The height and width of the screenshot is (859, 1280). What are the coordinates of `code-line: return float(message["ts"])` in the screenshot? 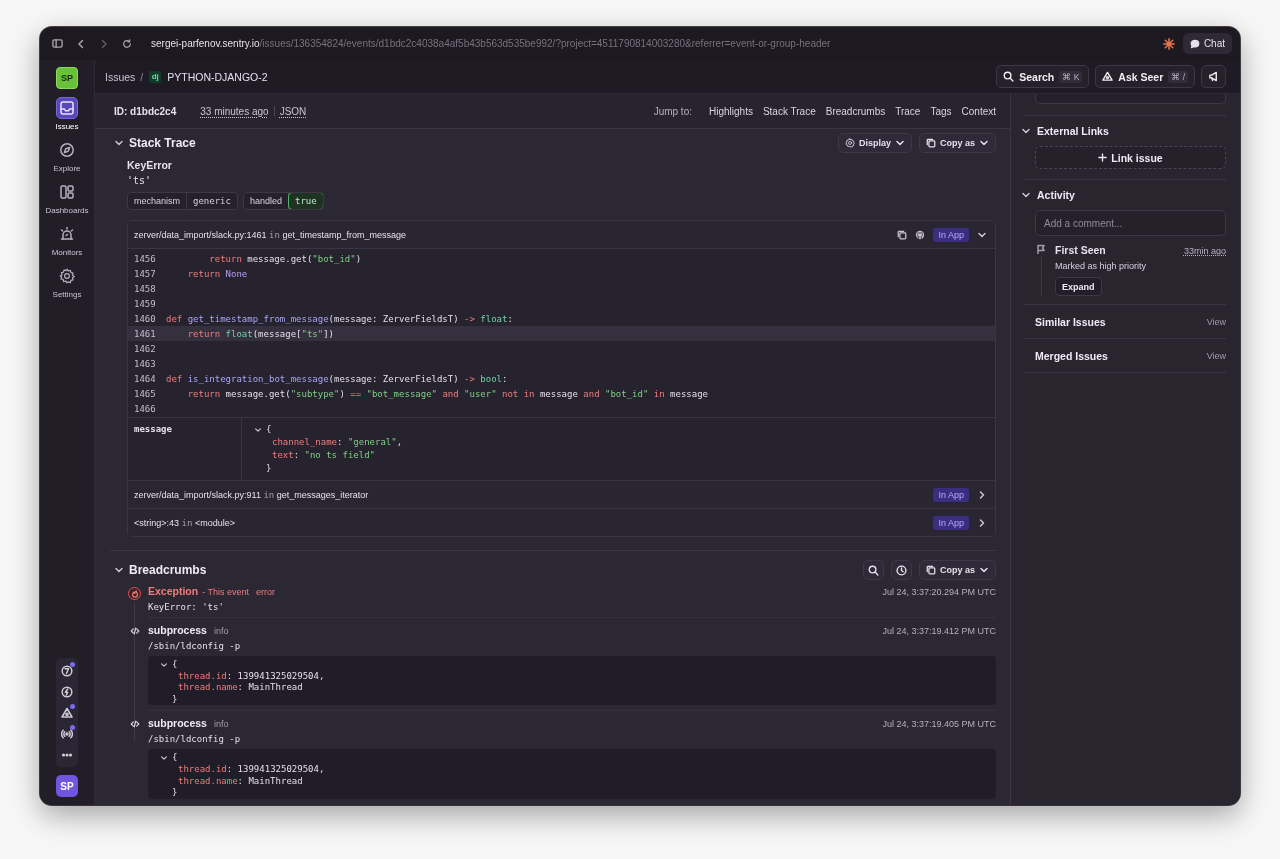 It's located at (260, 333).